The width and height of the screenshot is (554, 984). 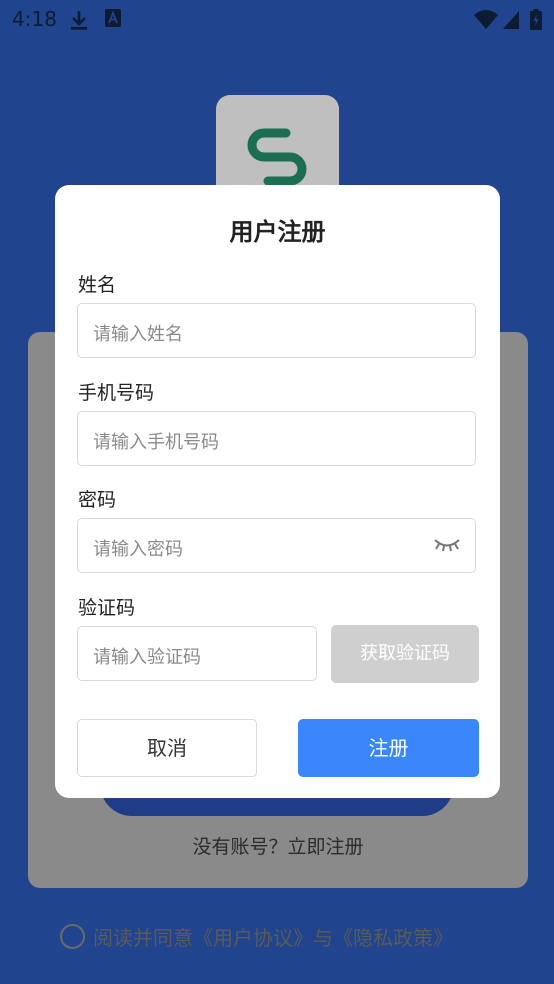 What do you see at coordinates (511, 21) in the screenshot?
I see `signal-icon` at bounding box center [511, 21].